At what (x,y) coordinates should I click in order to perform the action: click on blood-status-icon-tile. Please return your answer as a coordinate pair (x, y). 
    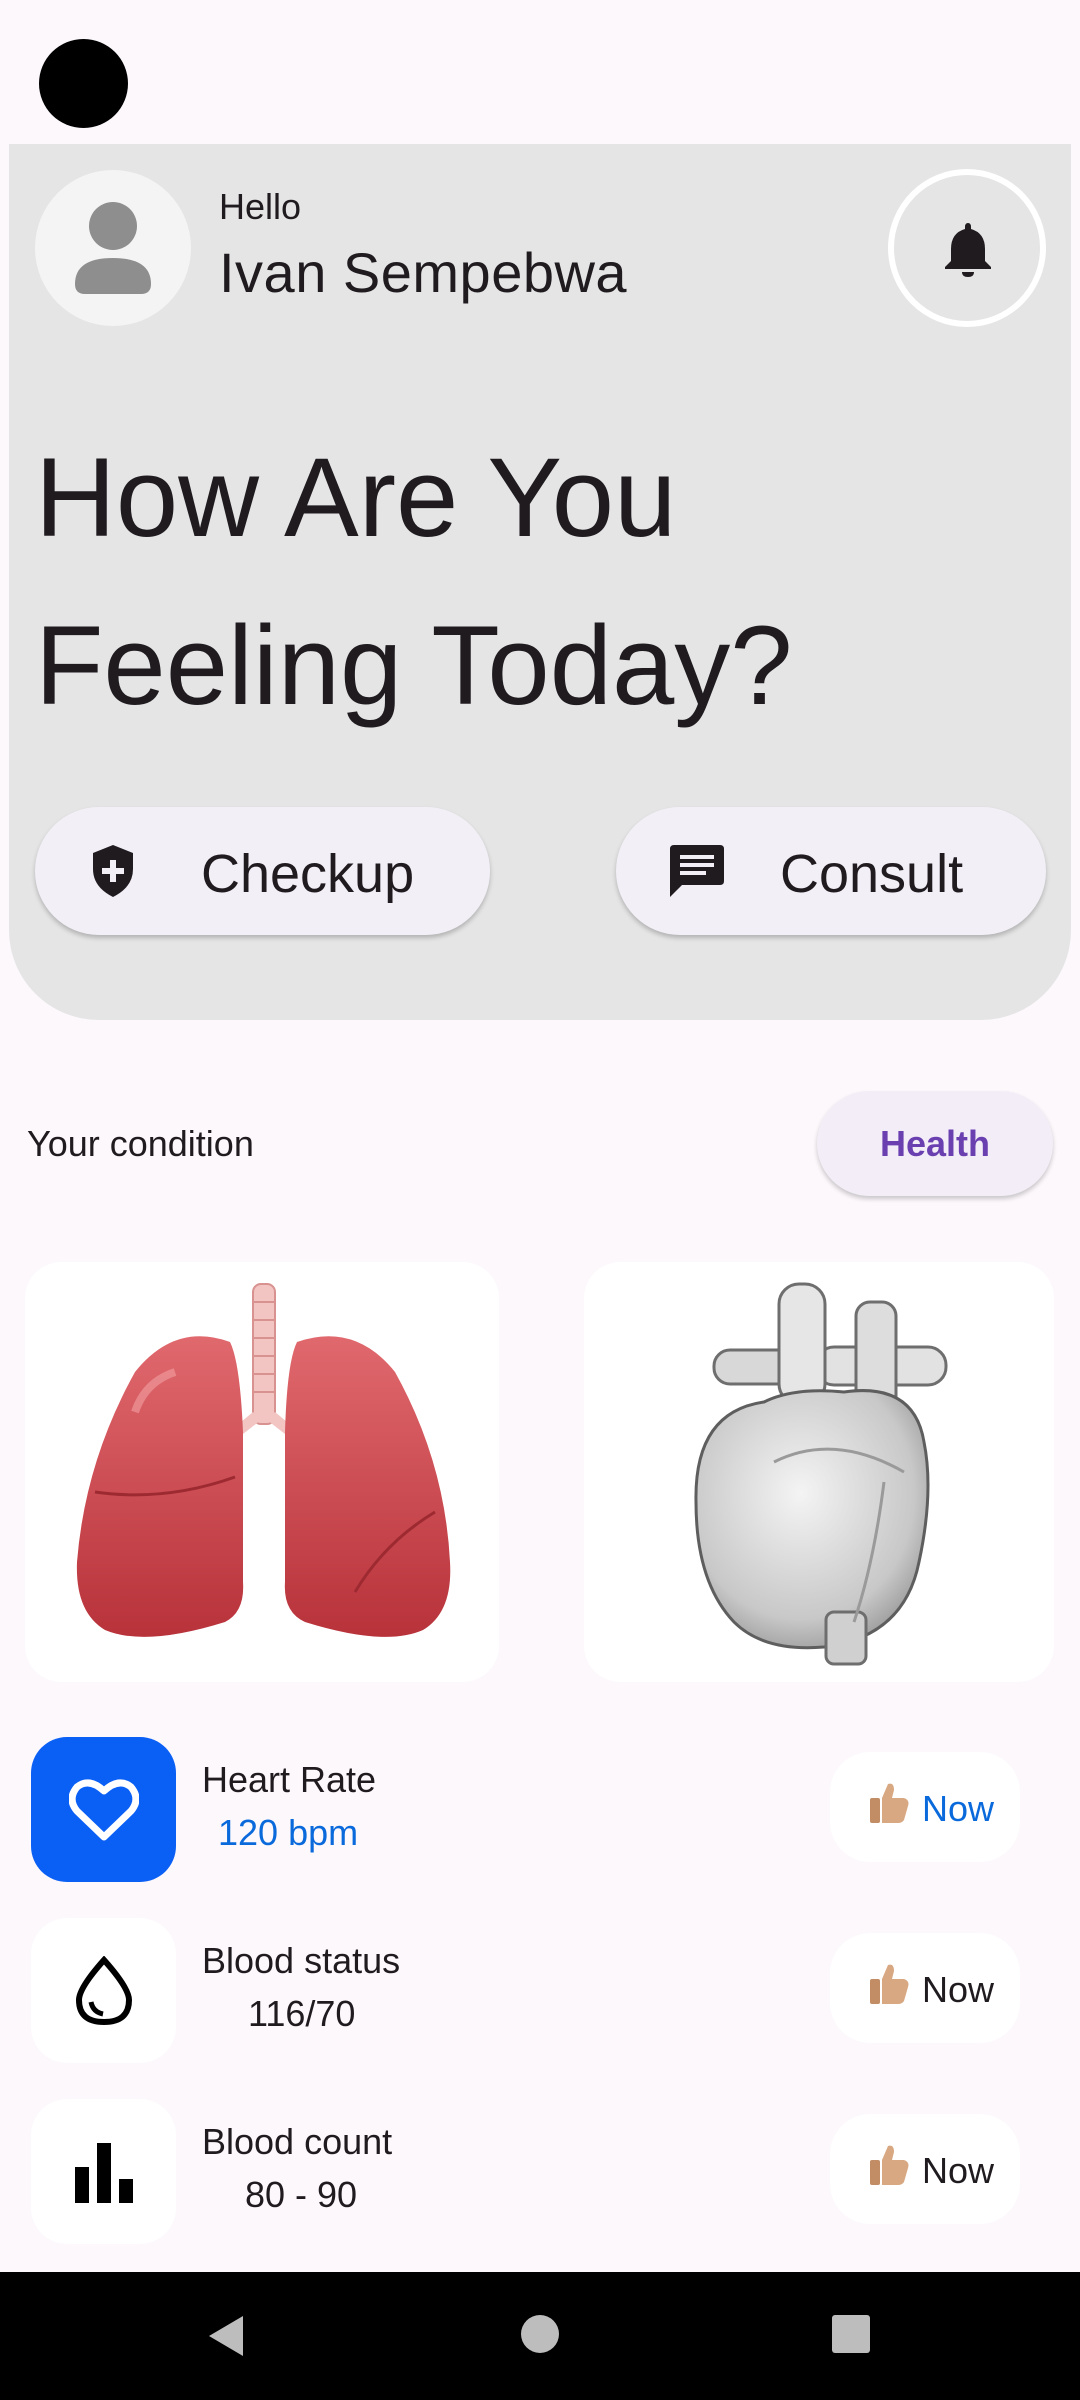
    Looking at the image, I should click on (103, 1990).